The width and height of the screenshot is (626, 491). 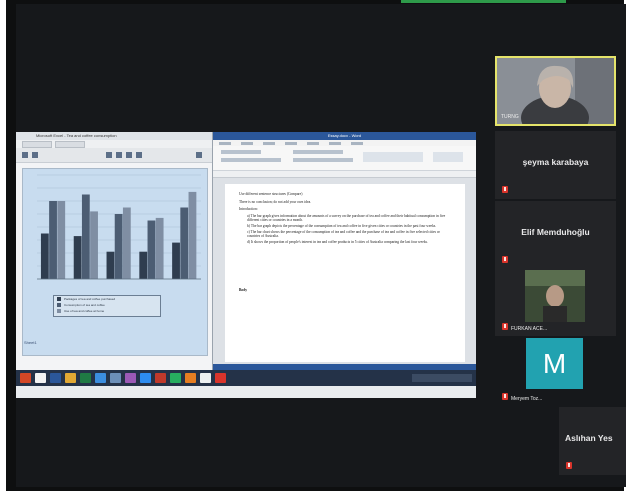 What do you see at coordinates (246, 378) in the screenshot?
I see `windows-taskbar` at bounding box center [246, 378].